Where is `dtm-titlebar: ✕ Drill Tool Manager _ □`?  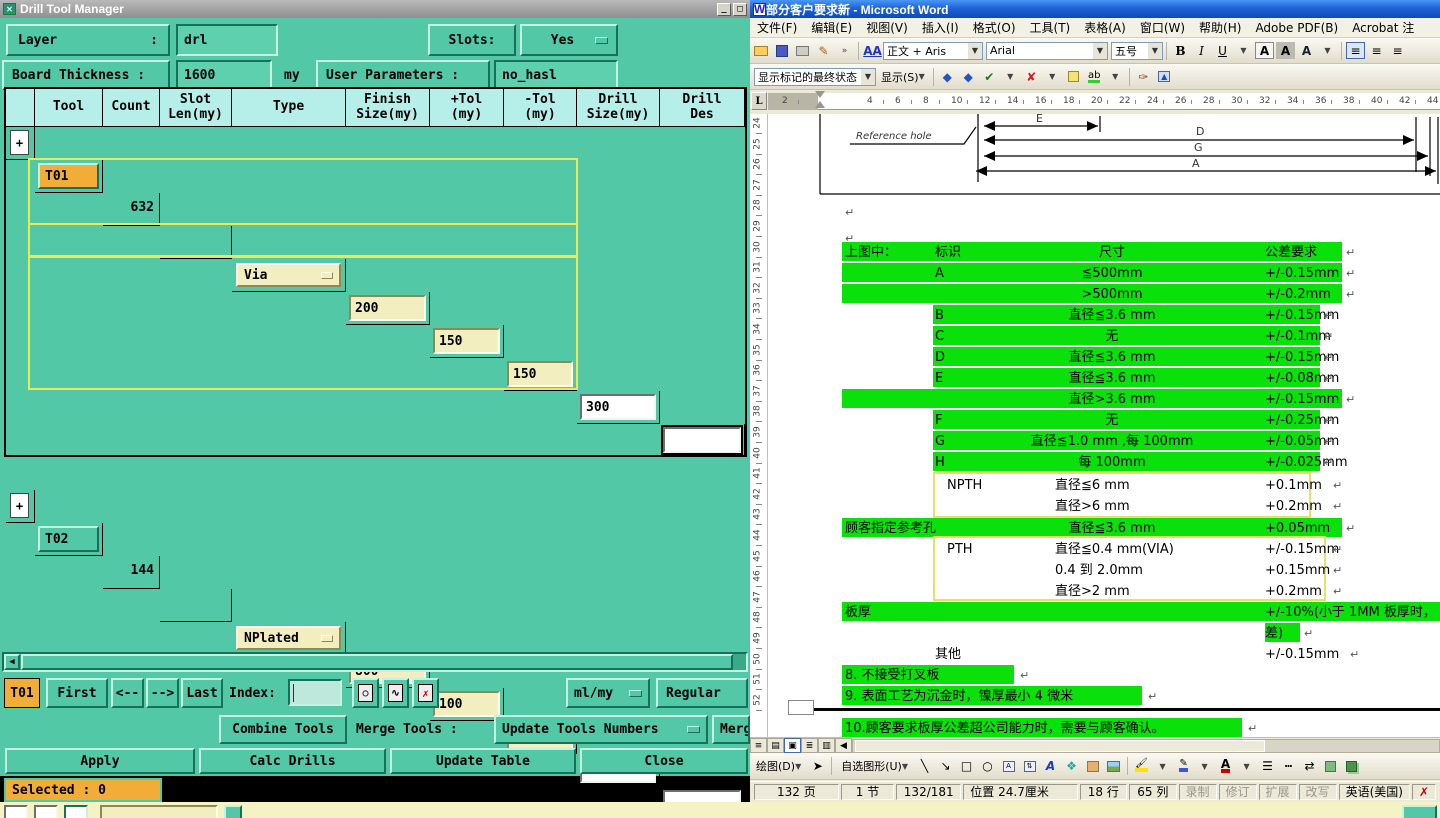 dtm-titlebar: ✕ Drill Tool Manager _ □ is located at coordinates (375, 9).